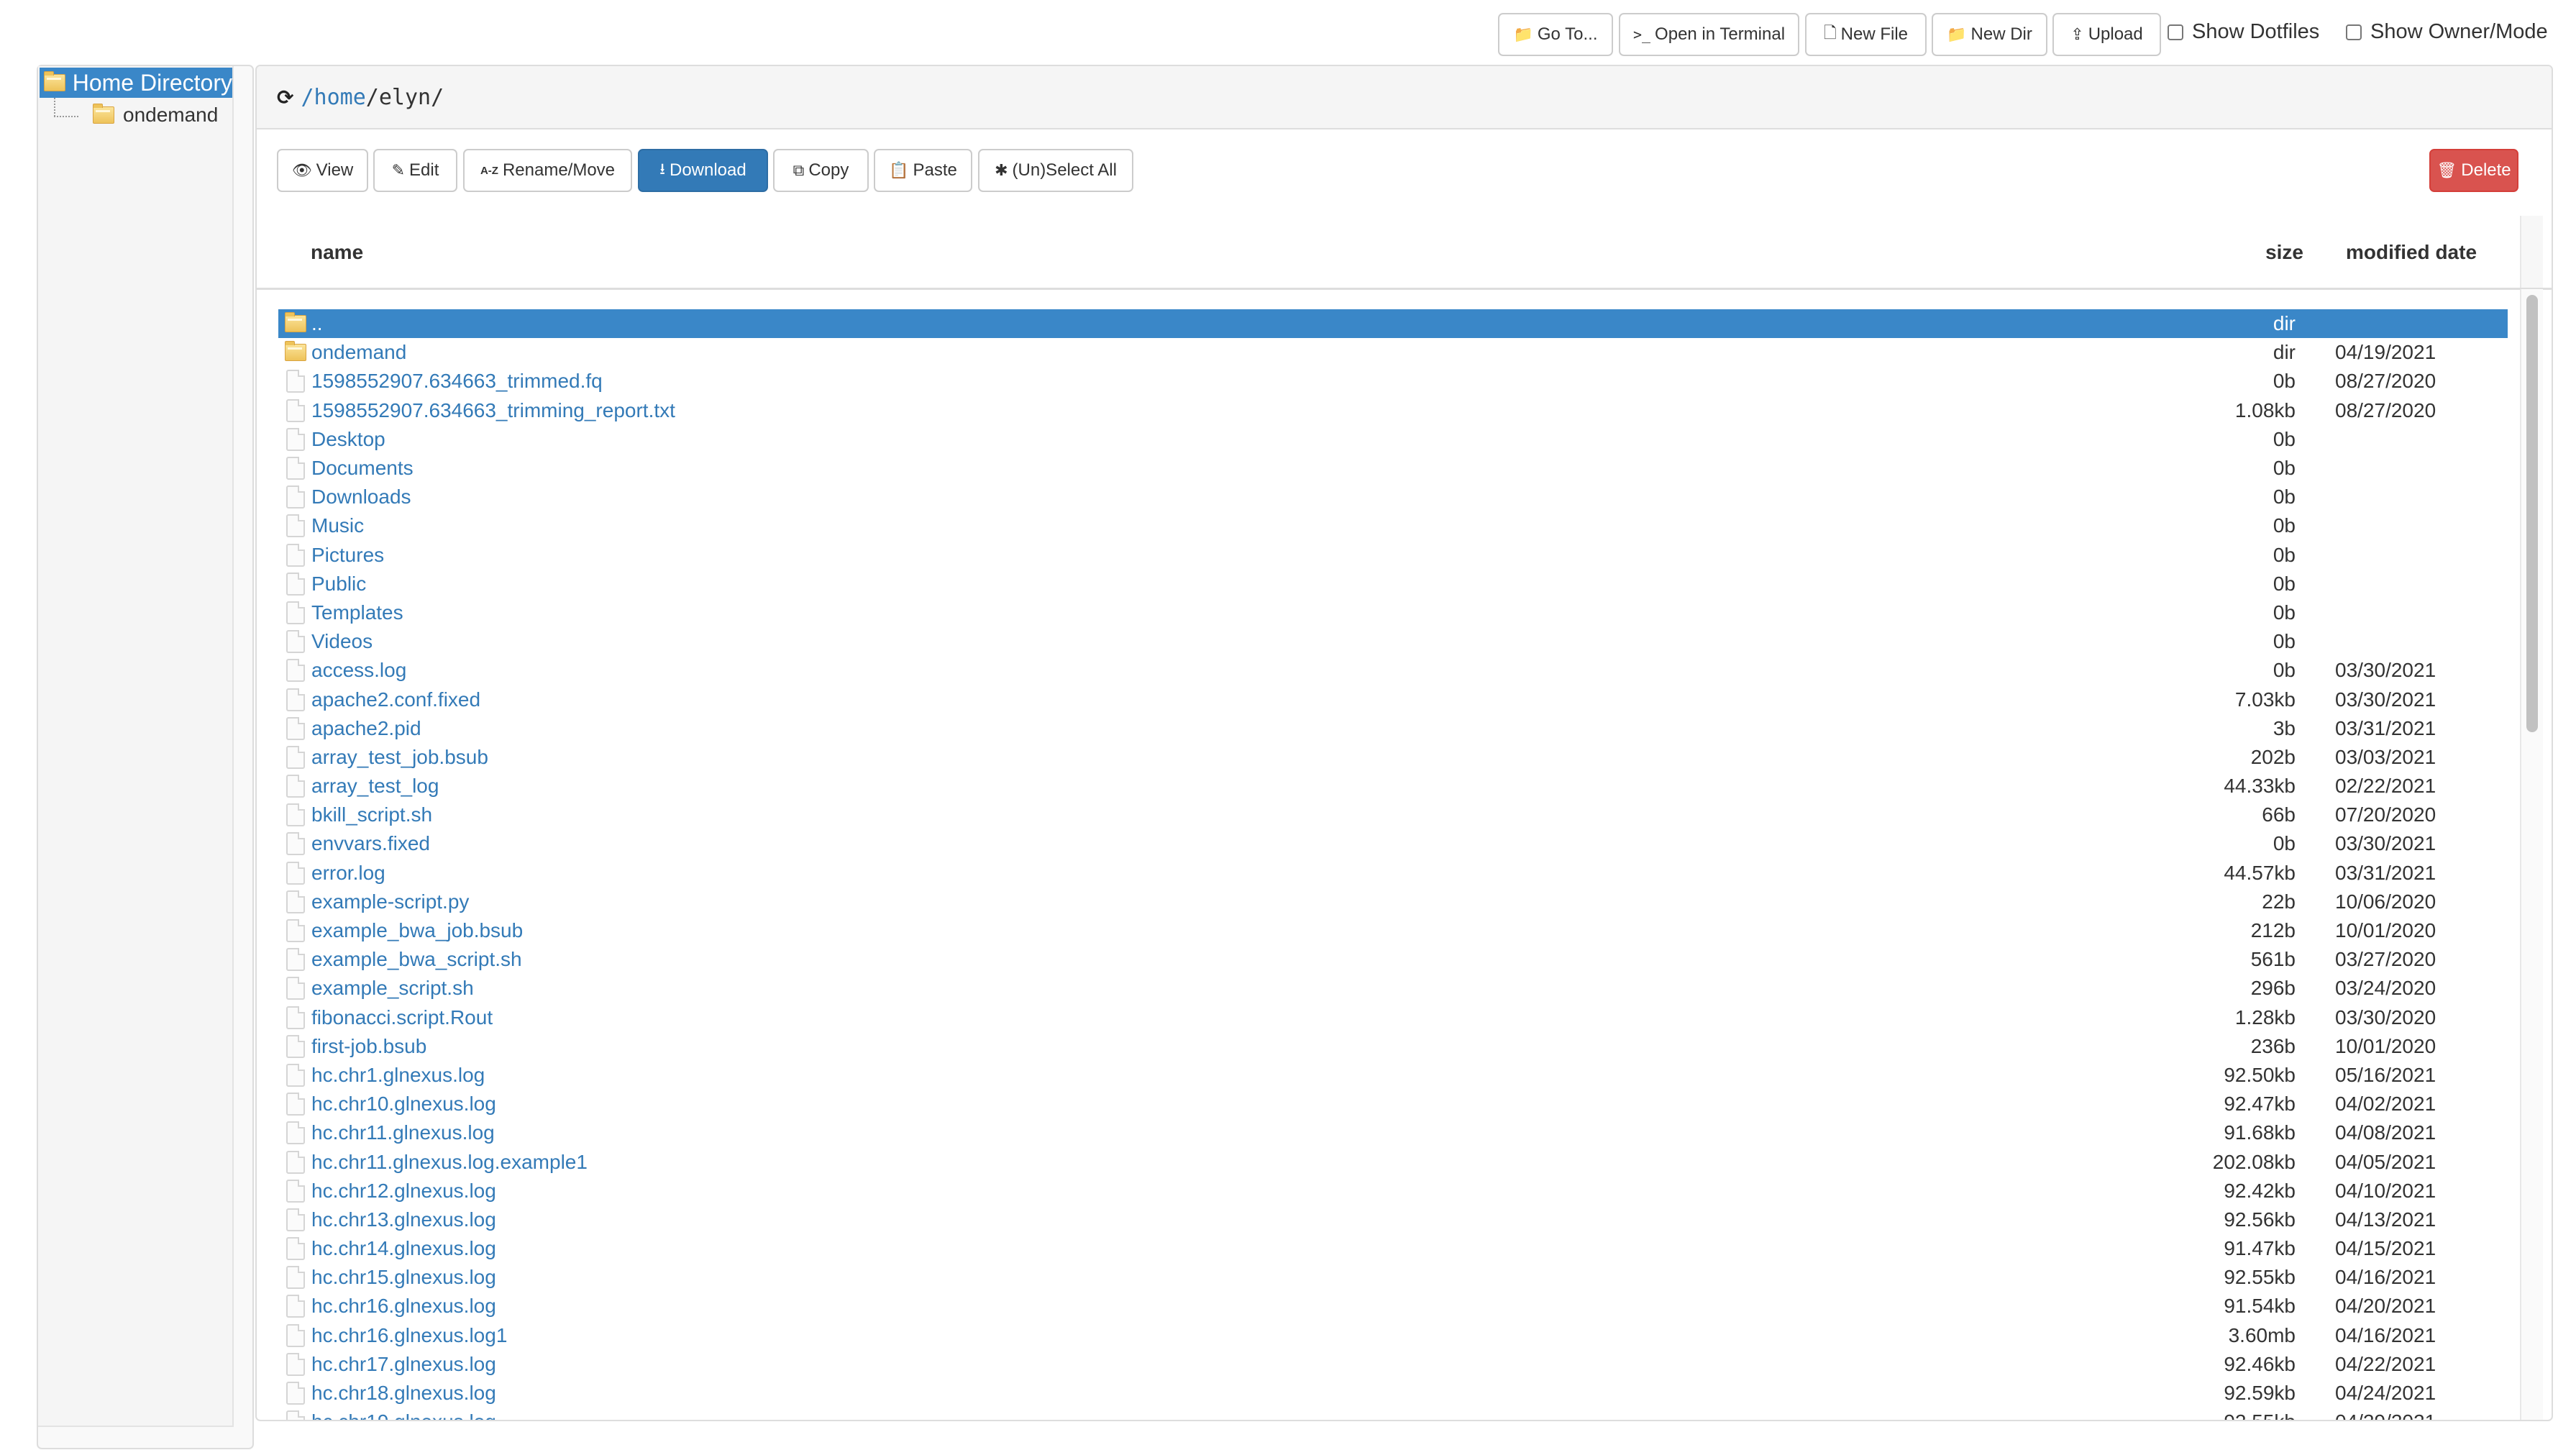  What do you see at coordinates (2243, 32) in the screenshot?
I see `show-dotfiles-toggle: Show Dotfiles` at bounding box center [2243, 32].